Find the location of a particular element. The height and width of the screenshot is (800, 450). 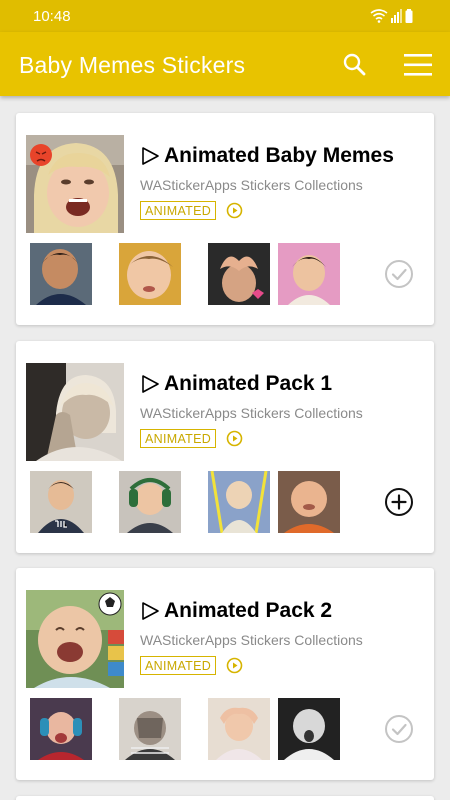

sticker-pack-card-partial is located at coordinates (225, 798).